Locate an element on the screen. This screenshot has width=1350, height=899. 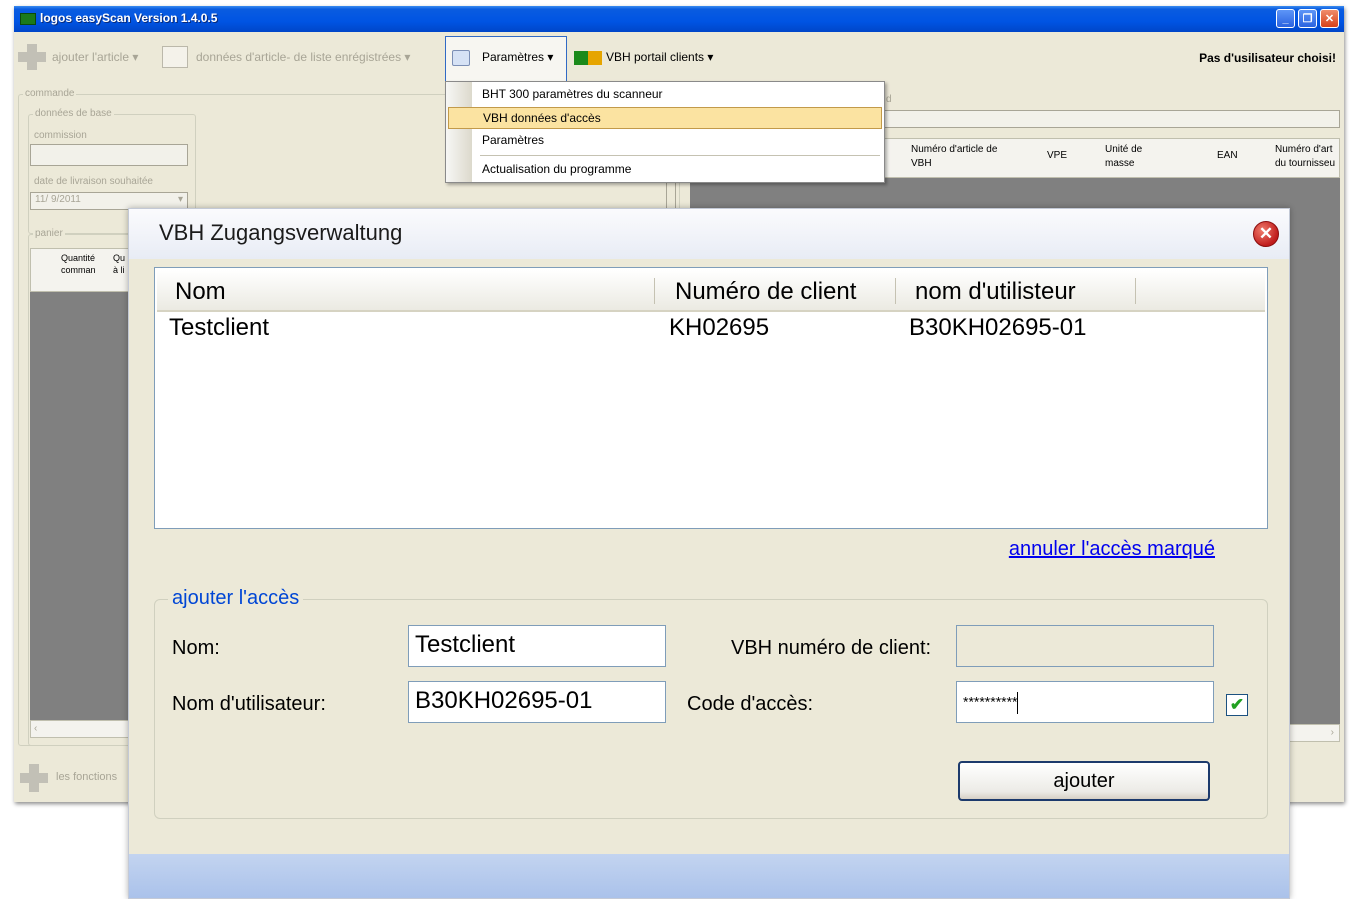
functions-plus-icon is located at coordinates (34, 778).